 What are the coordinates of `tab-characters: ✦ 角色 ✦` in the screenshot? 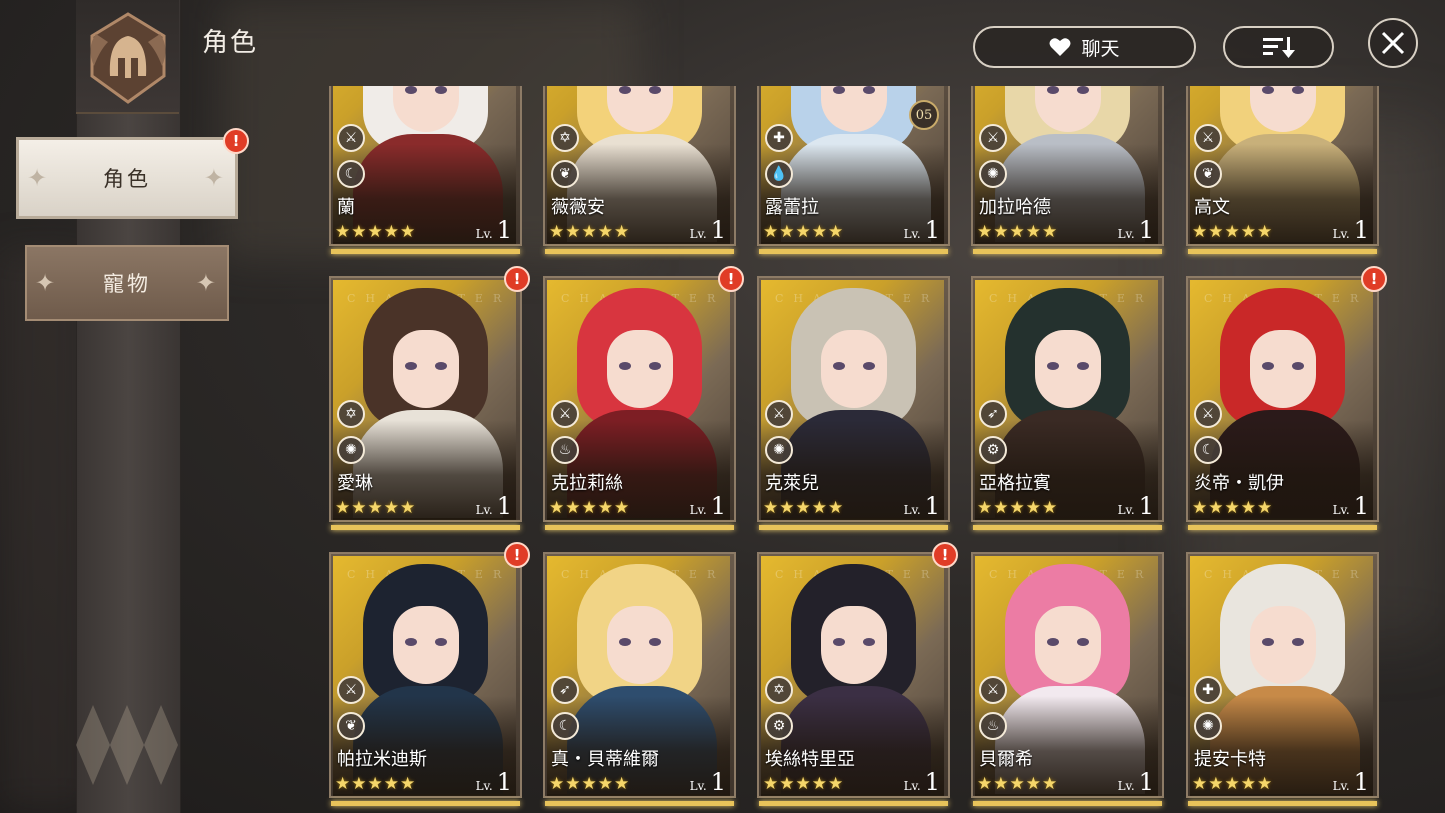 It's located at (127, 178).